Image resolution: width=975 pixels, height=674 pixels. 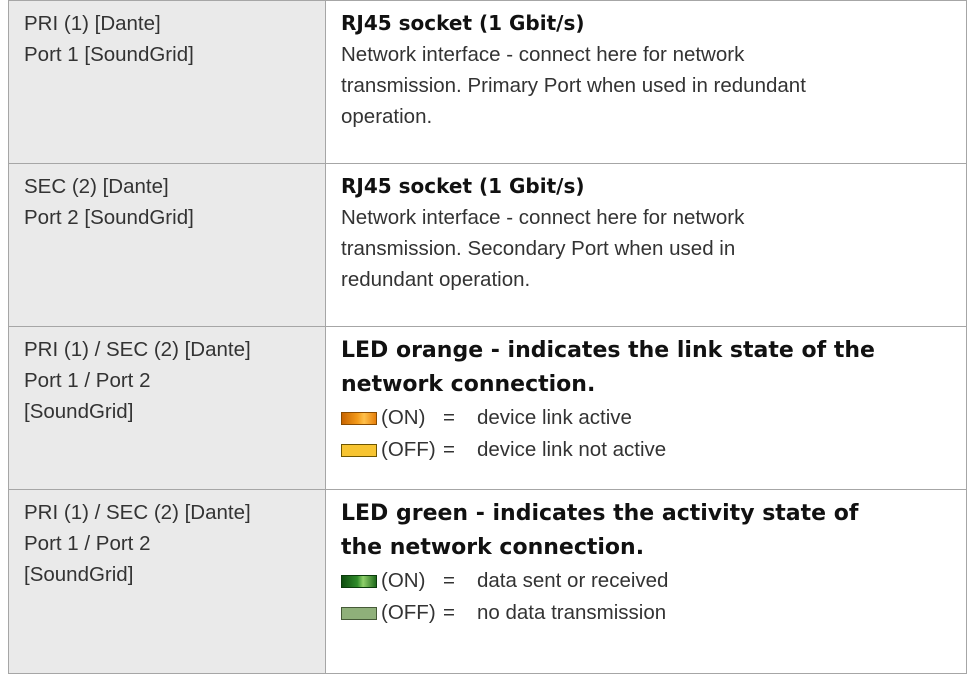 I want to click on led-meaning: no data transmission, so click(x=572, y=612).